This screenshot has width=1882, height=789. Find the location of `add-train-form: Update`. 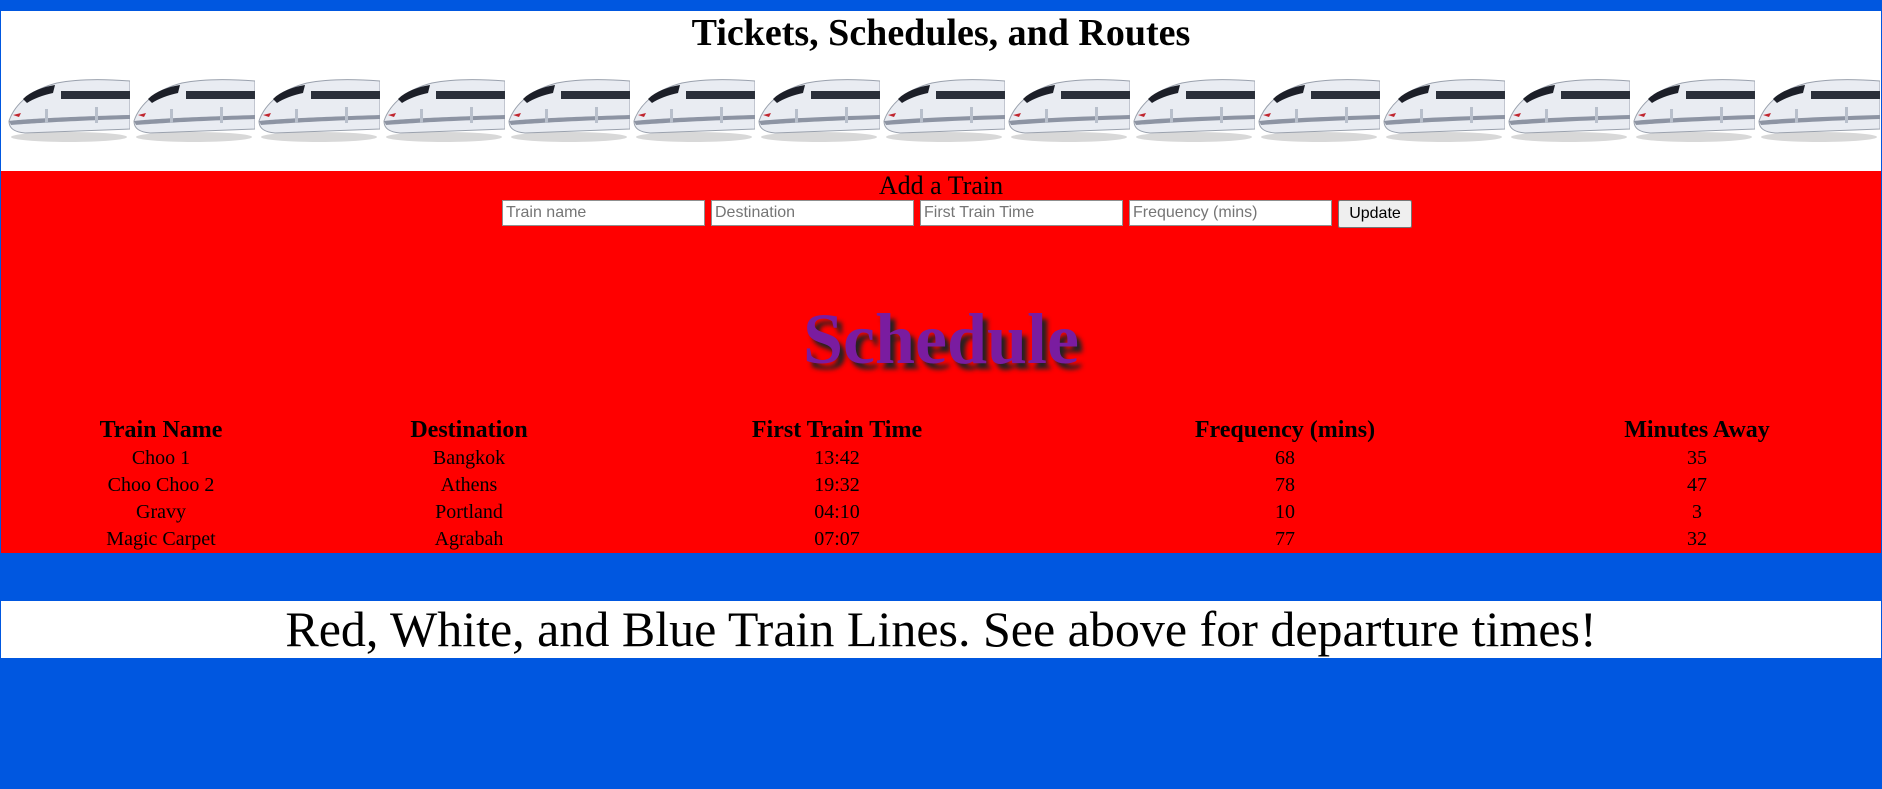

add-train-form: Update is located at coordinates (957, 214).